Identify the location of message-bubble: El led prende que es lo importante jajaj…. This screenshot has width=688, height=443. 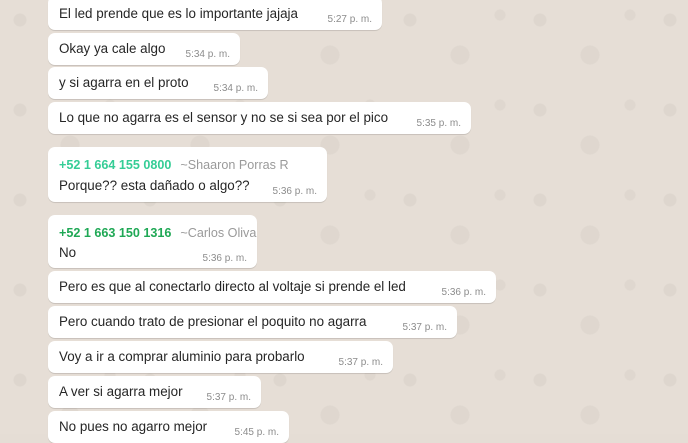
(215, 15).